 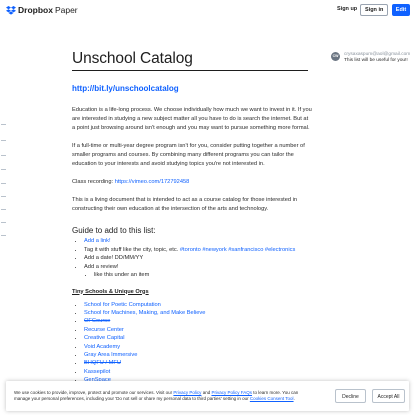 I want to click on sign-in-button: Sign in, so click(x=374, y=10).